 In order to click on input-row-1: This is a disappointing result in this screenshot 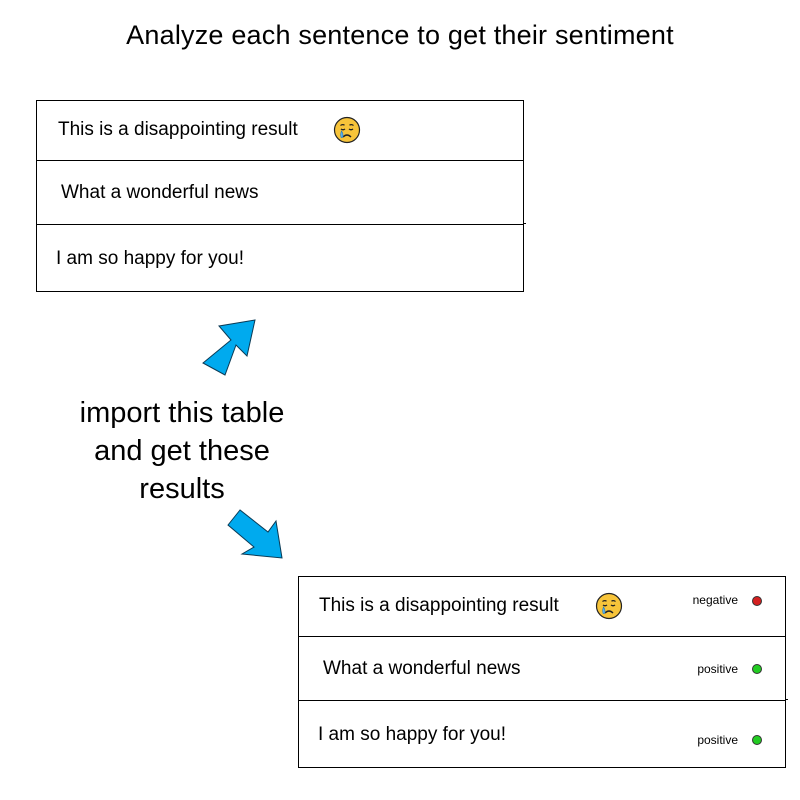, I will do `click(280, 131)`.